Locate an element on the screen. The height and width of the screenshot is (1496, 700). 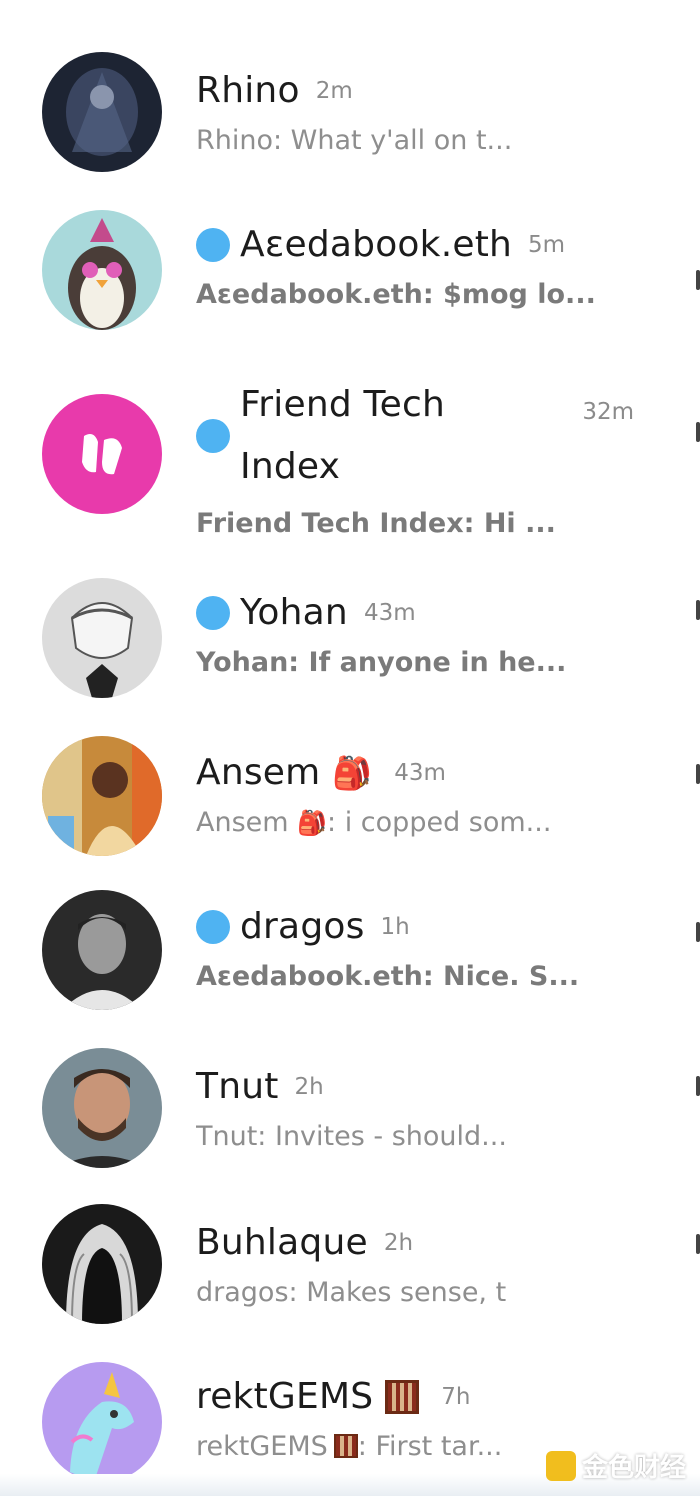
chat-name: Yohan is located at coordinates (294, 612).